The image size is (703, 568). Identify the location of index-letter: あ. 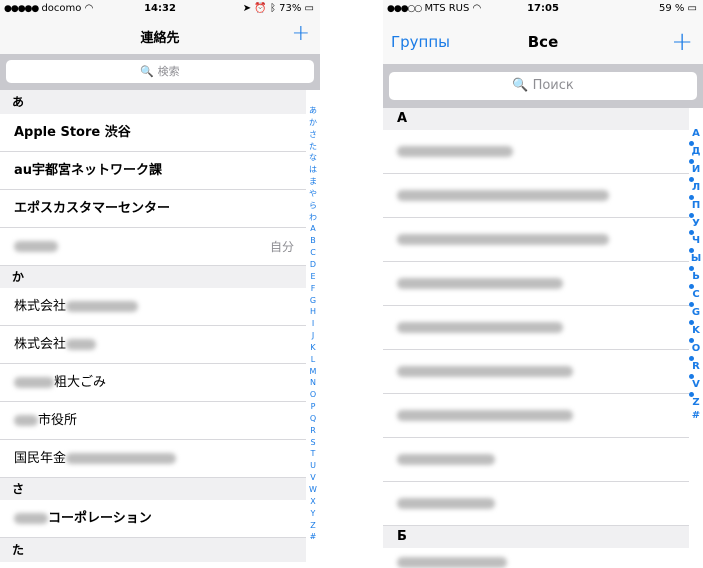
(313, 111).